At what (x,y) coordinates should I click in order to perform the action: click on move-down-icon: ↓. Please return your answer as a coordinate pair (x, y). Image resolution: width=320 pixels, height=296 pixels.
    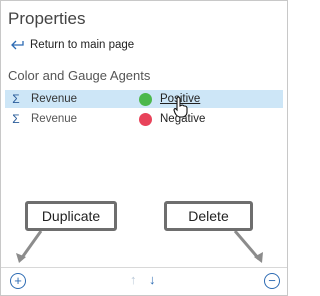
    Looking at the image, I should click on (152, 279).